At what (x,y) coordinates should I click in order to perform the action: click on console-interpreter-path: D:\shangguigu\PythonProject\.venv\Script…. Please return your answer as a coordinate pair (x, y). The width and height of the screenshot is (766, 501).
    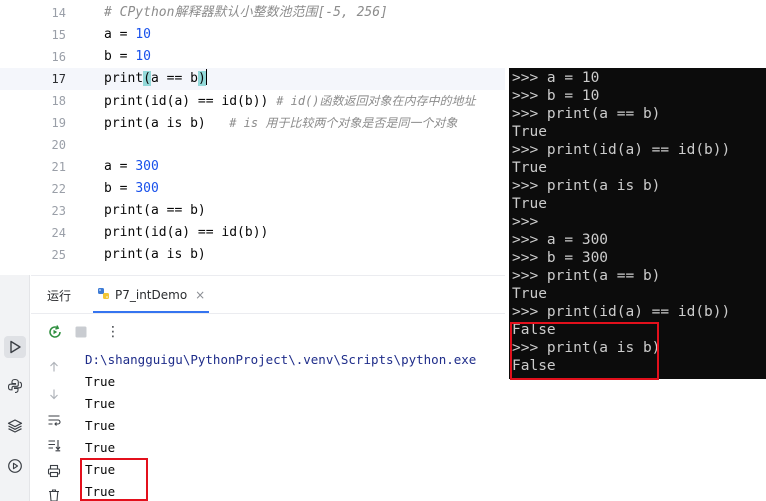
    Looking at the image, I should click on (281, 359).